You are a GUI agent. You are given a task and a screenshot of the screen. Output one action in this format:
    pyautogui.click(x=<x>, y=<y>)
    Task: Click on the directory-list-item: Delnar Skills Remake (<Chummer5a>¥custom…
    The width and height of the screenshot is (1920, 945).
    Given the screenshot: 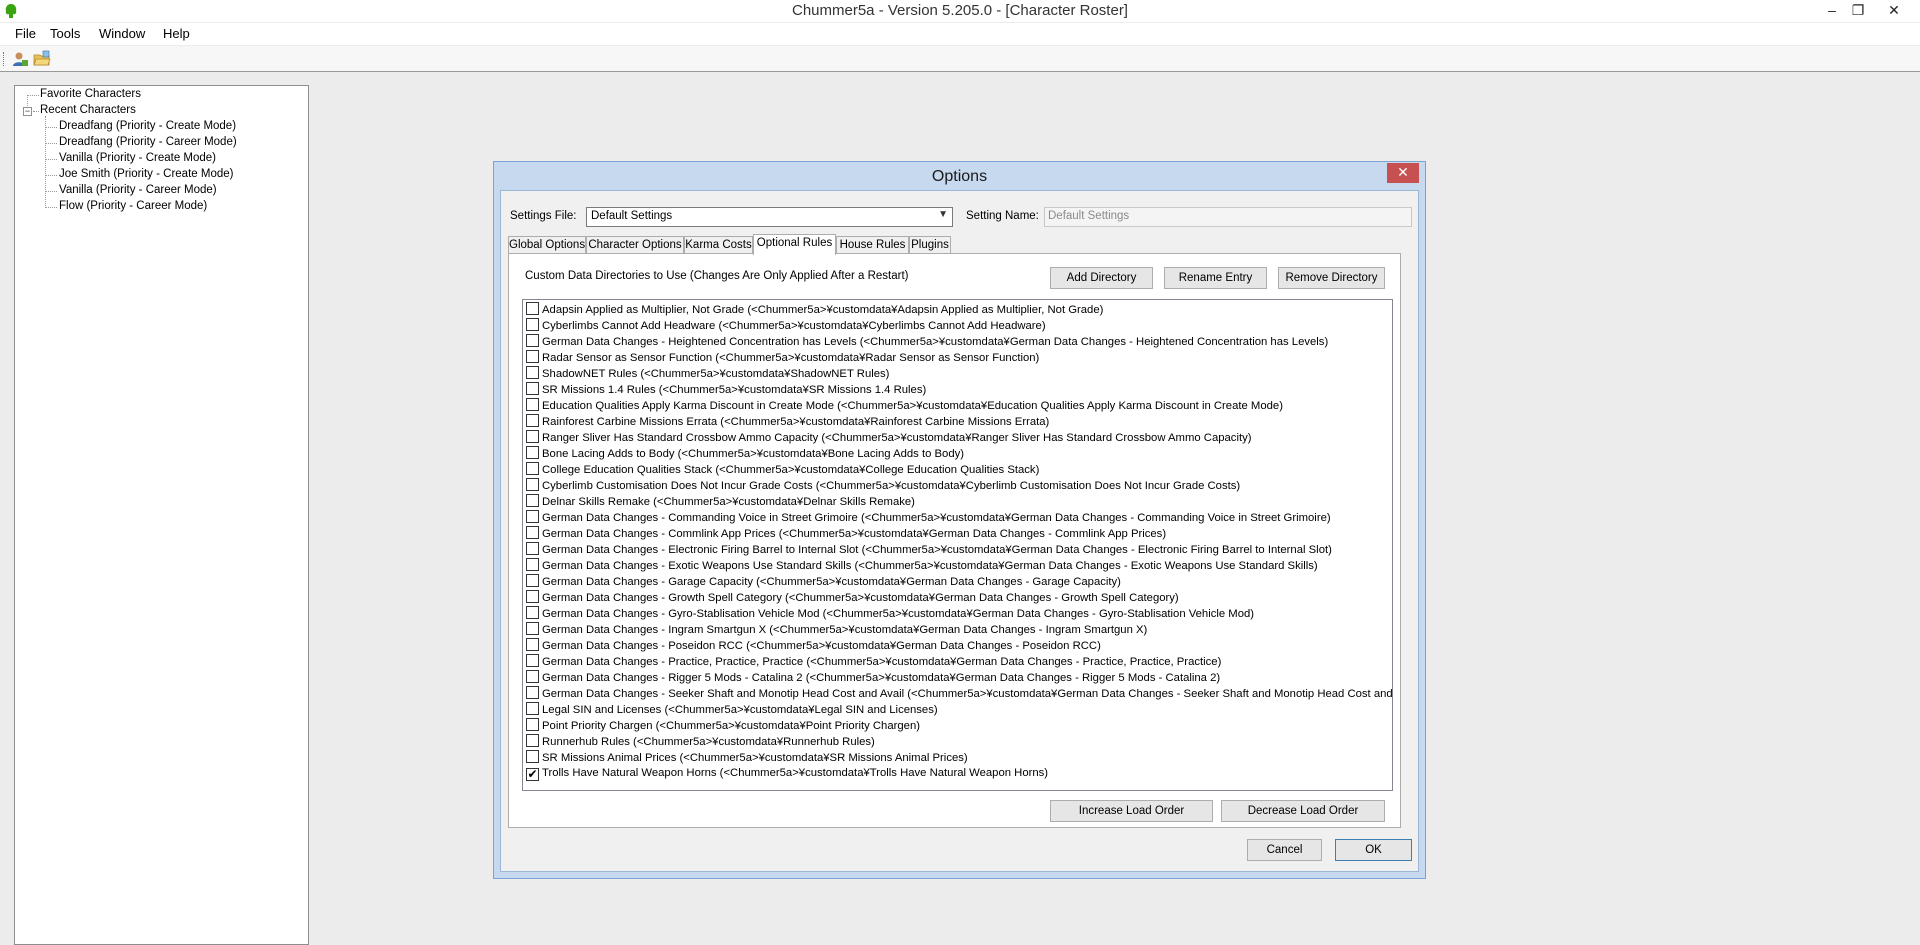 What is the action you would take?
    pyautogui.click(x=720, y=502)
    